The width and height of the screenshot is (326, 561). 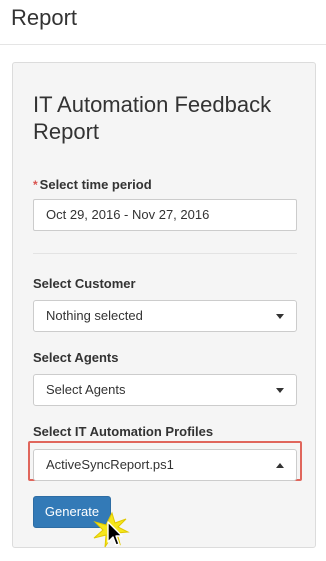 I want to click on required-asterisk-icon: *, so click(x=35, y=185).